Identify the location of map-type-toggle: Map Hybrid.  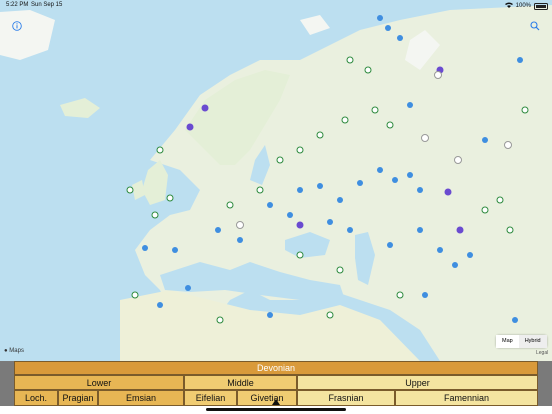
(521, 341).